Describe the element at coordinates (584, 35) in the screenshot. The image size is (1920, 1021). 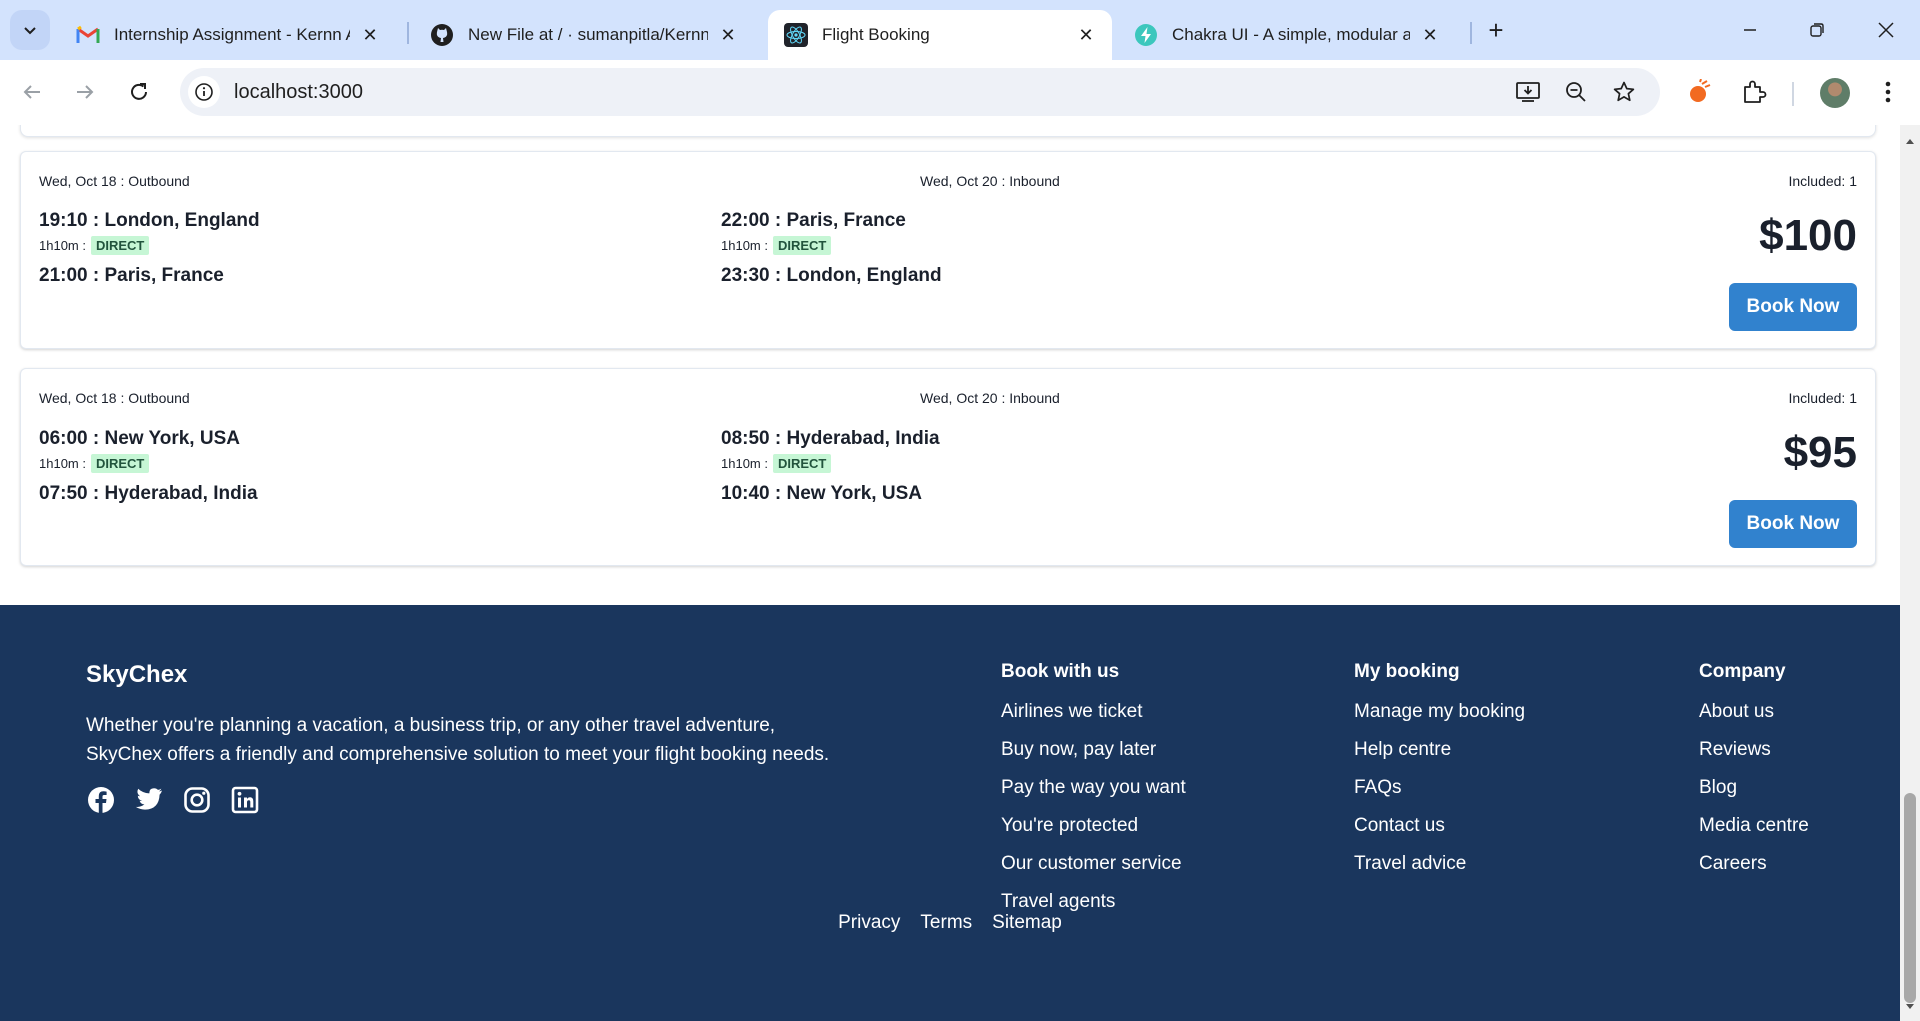
I see `browser-tab-github: New File at / · sumanpitla/Kernn-a ✕` at that location.